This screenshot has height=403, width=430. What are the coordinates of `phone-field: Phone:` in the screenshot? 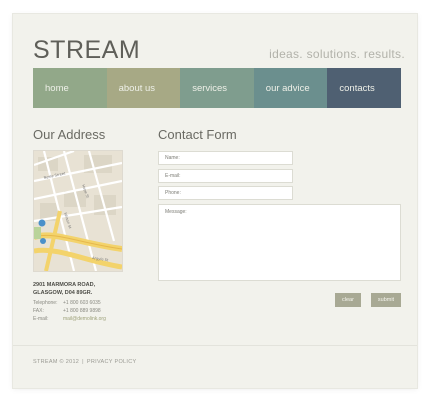 It's located at (225, 193).